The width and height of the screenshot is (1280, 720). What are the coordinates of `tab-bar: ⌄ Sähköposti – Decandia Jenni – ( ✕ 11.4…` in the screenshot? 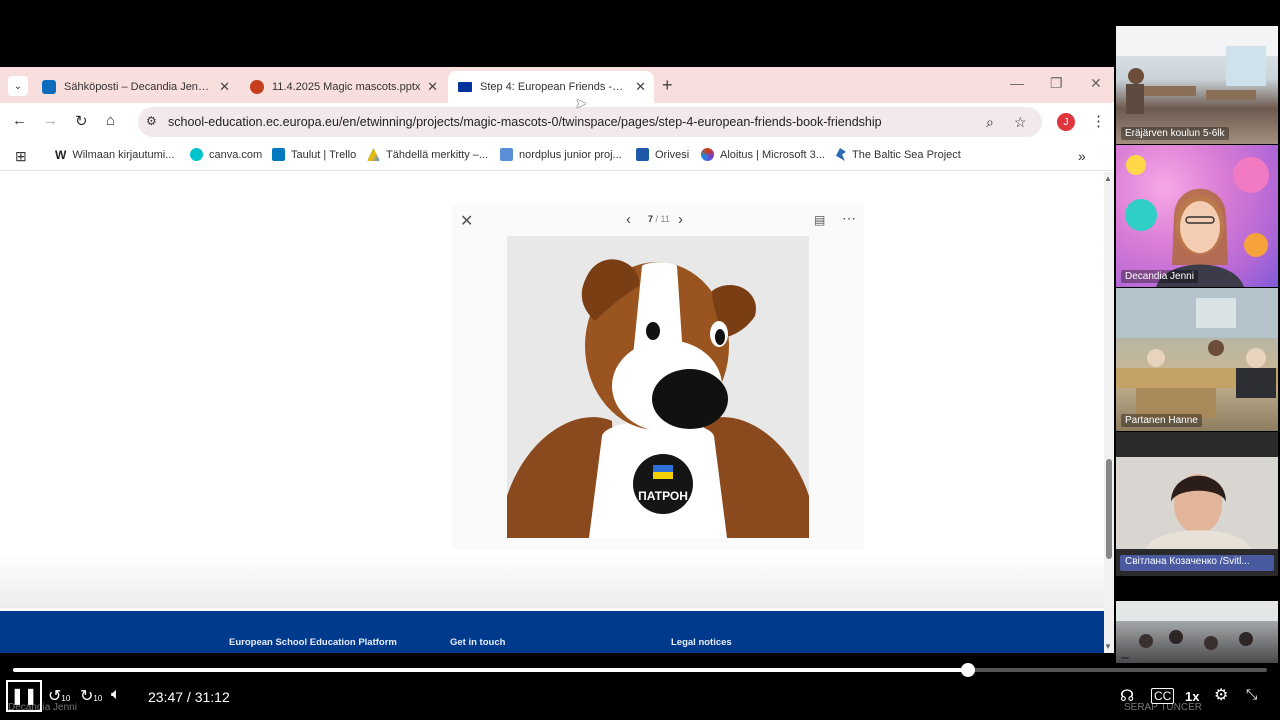 It's located at (557, 85).